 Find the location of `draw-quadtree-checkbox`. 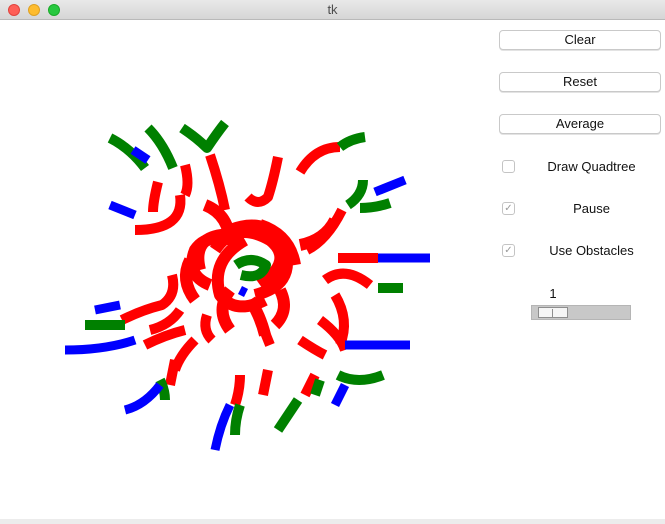

draw-quadtree-checkbox is located at coordinates (508, 166).